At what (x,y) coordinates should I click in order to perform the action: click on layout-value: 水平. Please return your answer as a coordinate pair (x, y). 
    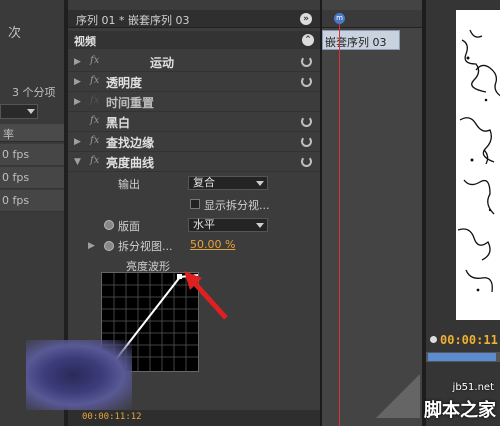
    Looking at the image, I should click on (204, 224).